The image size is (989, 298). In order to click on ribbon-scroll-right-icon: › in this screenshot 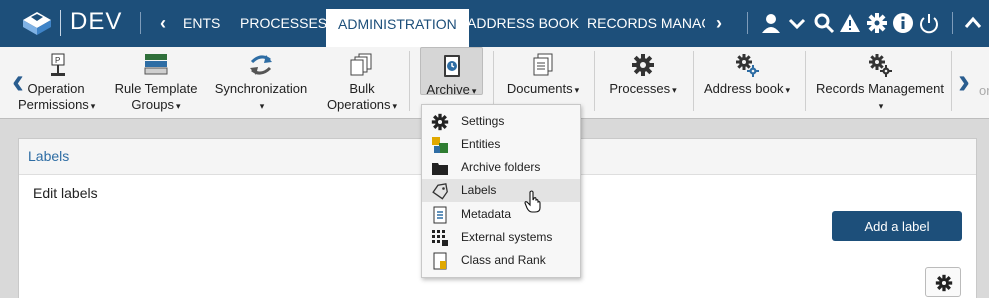, I will do `click(964, 81)`.